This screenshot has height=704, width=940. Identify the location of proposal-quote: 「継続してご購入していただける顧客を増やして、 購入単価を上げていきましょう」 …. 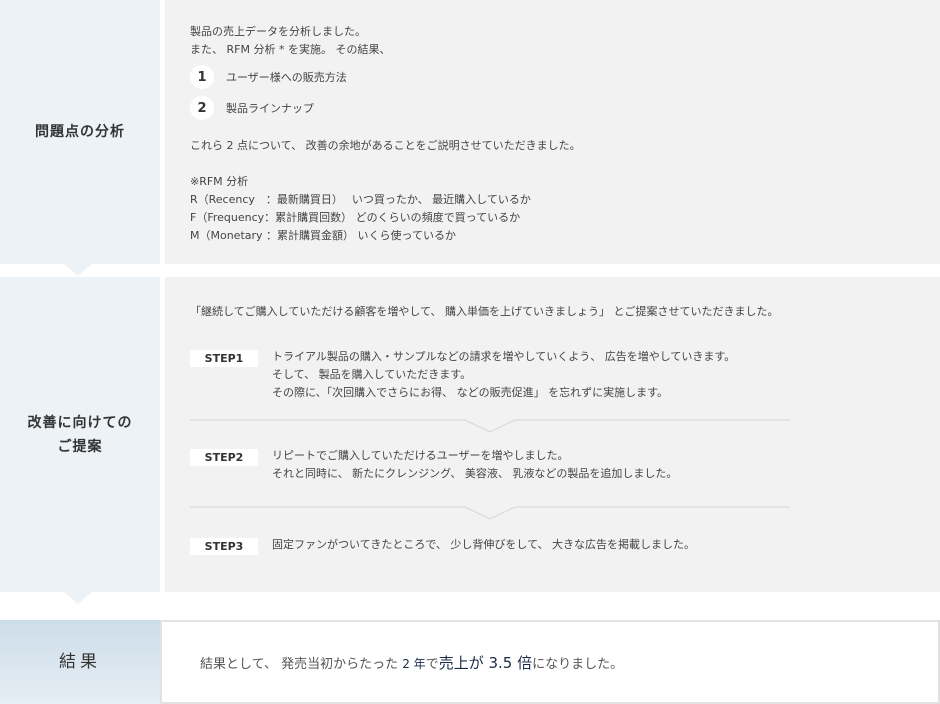
(484, 311).